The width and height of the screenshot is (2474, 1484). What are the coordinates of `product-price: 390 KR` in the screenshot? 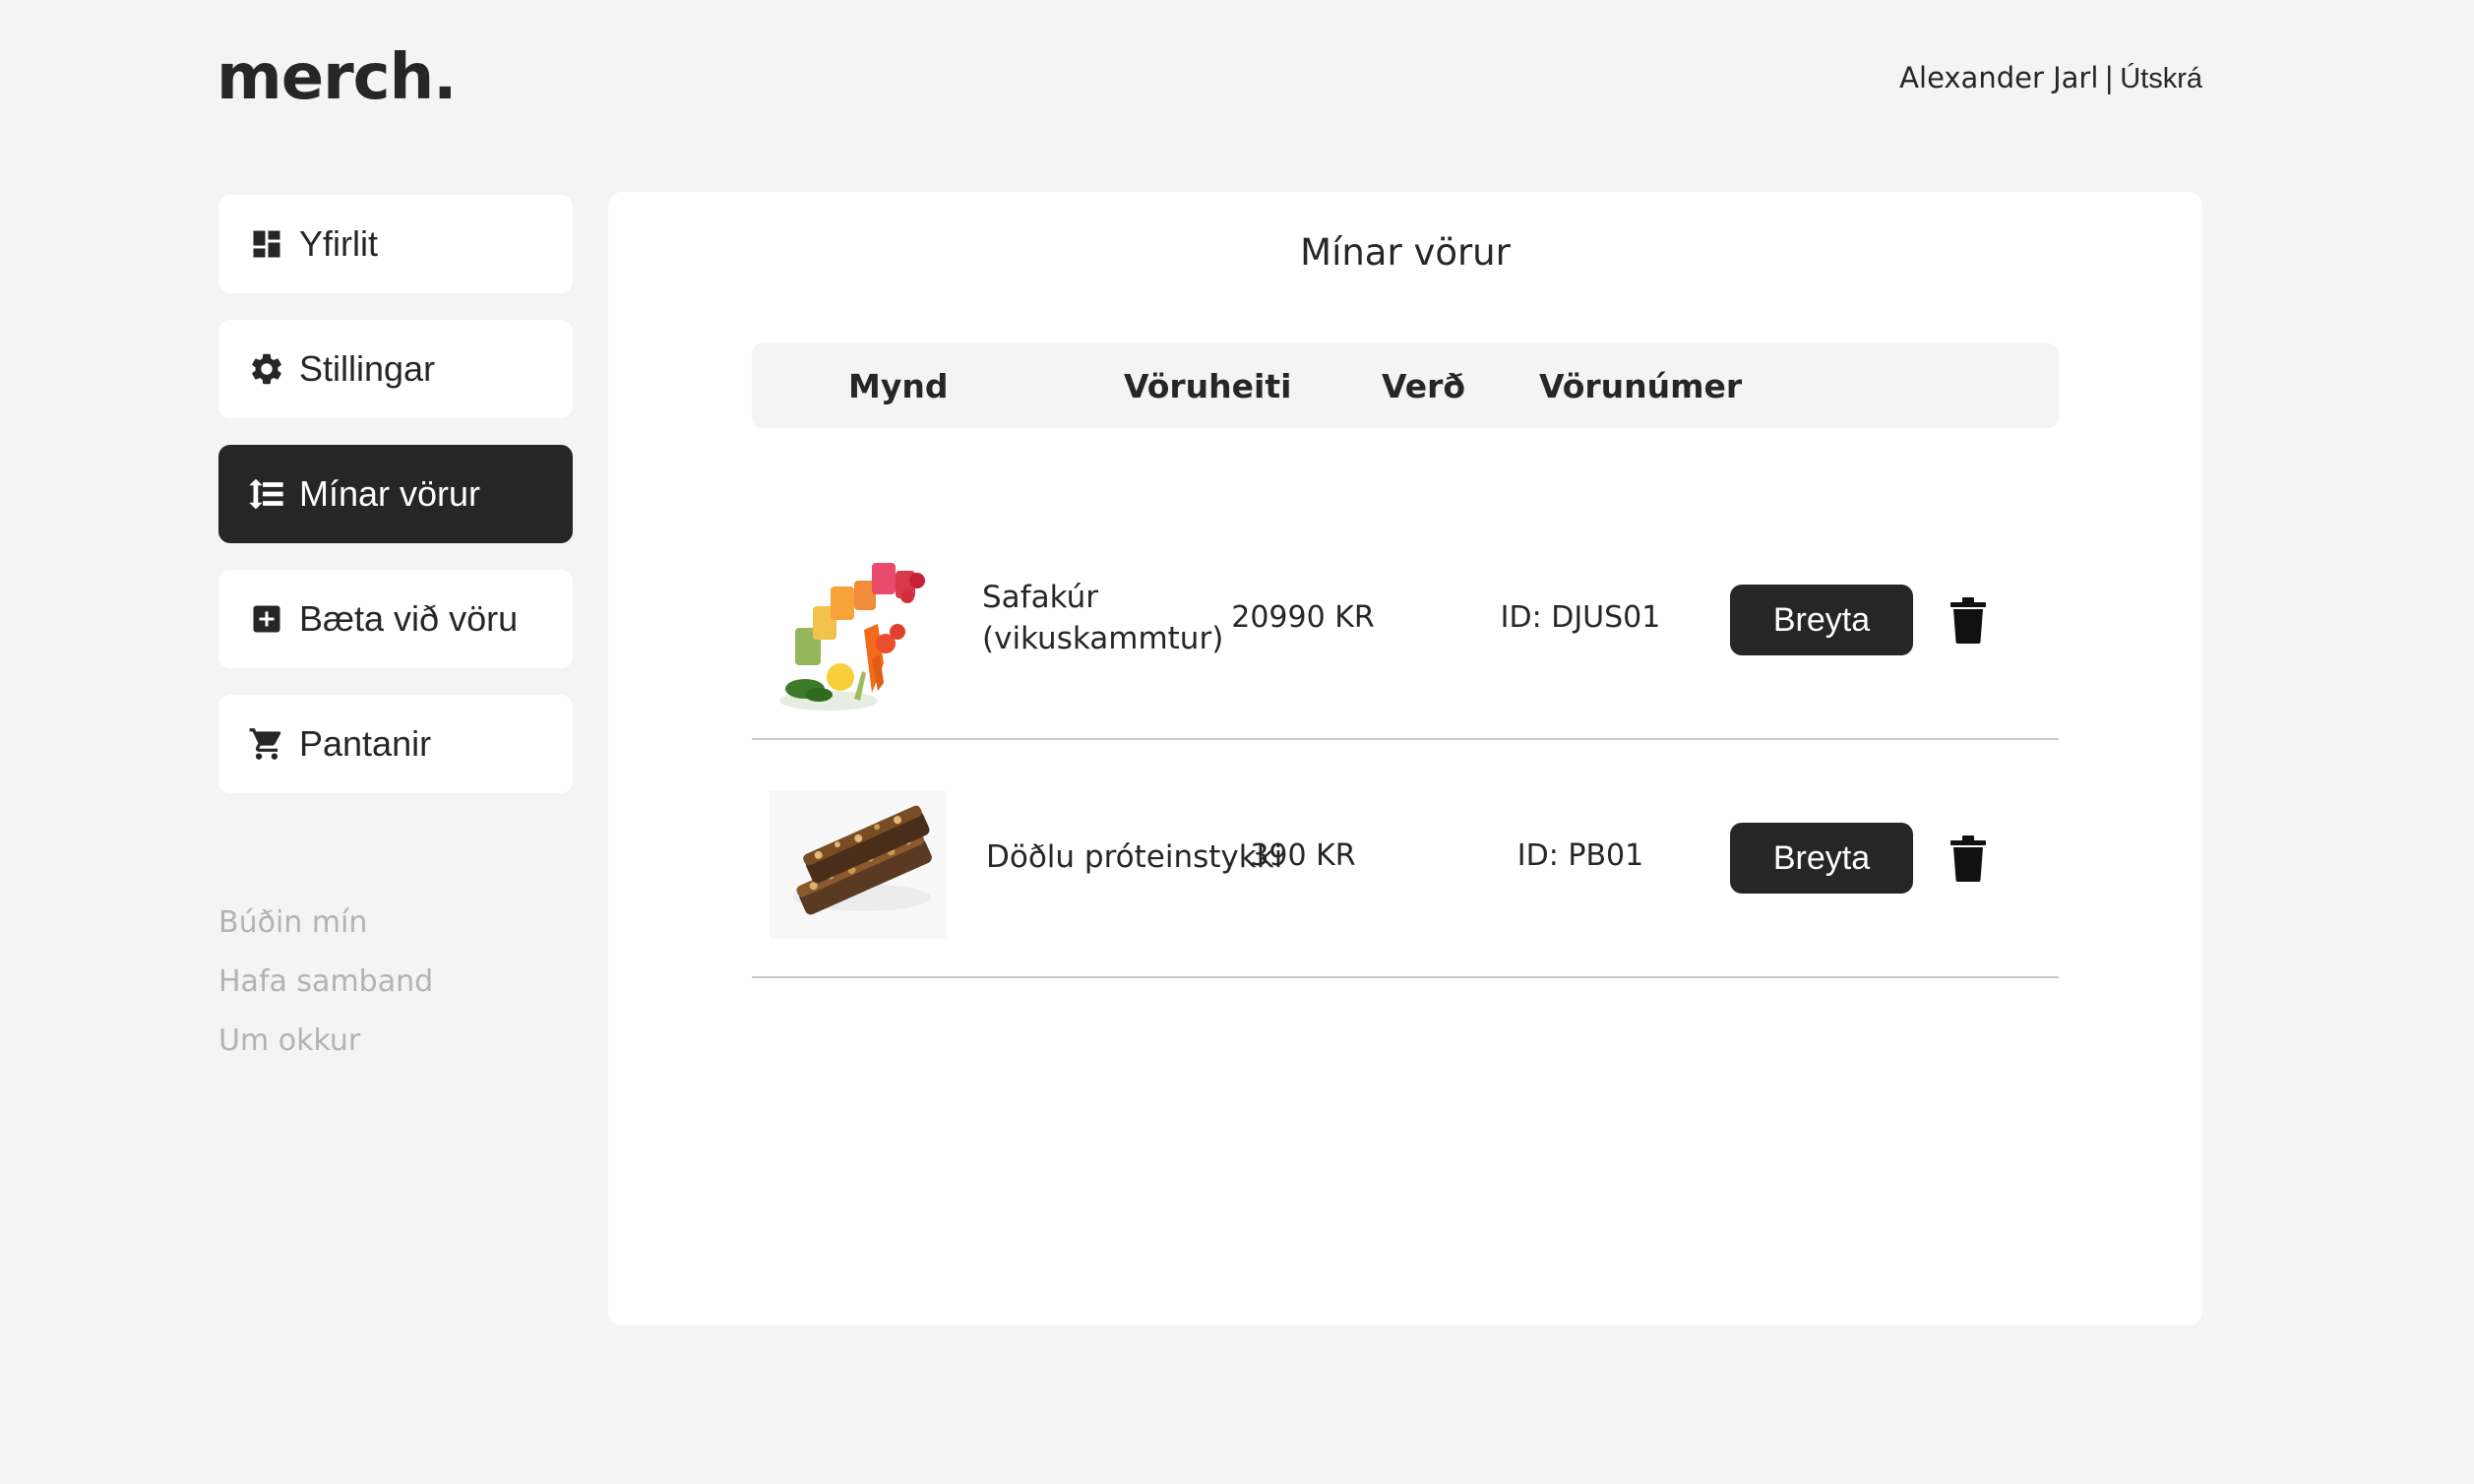 It's located at (1303, 856).